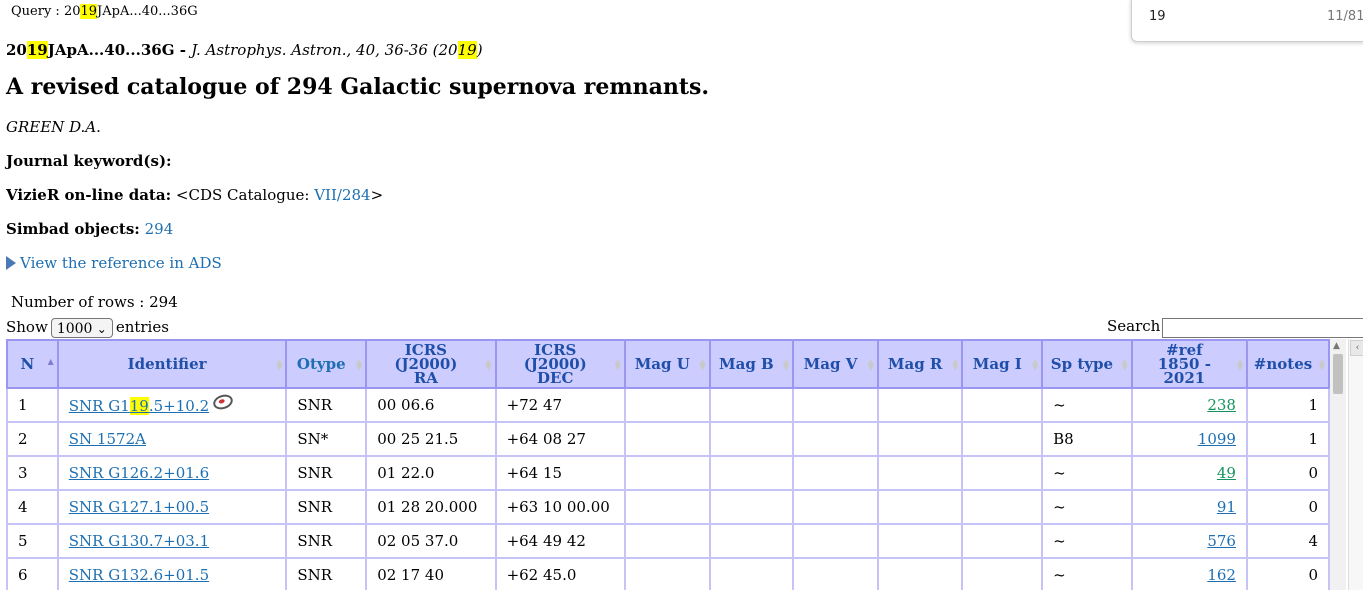 The height and width of the screenshot is (590, 1363). Describe the element at coordinates (560, 541) in the screenshot. I see `cell-dec: +64 49 42` at that location.